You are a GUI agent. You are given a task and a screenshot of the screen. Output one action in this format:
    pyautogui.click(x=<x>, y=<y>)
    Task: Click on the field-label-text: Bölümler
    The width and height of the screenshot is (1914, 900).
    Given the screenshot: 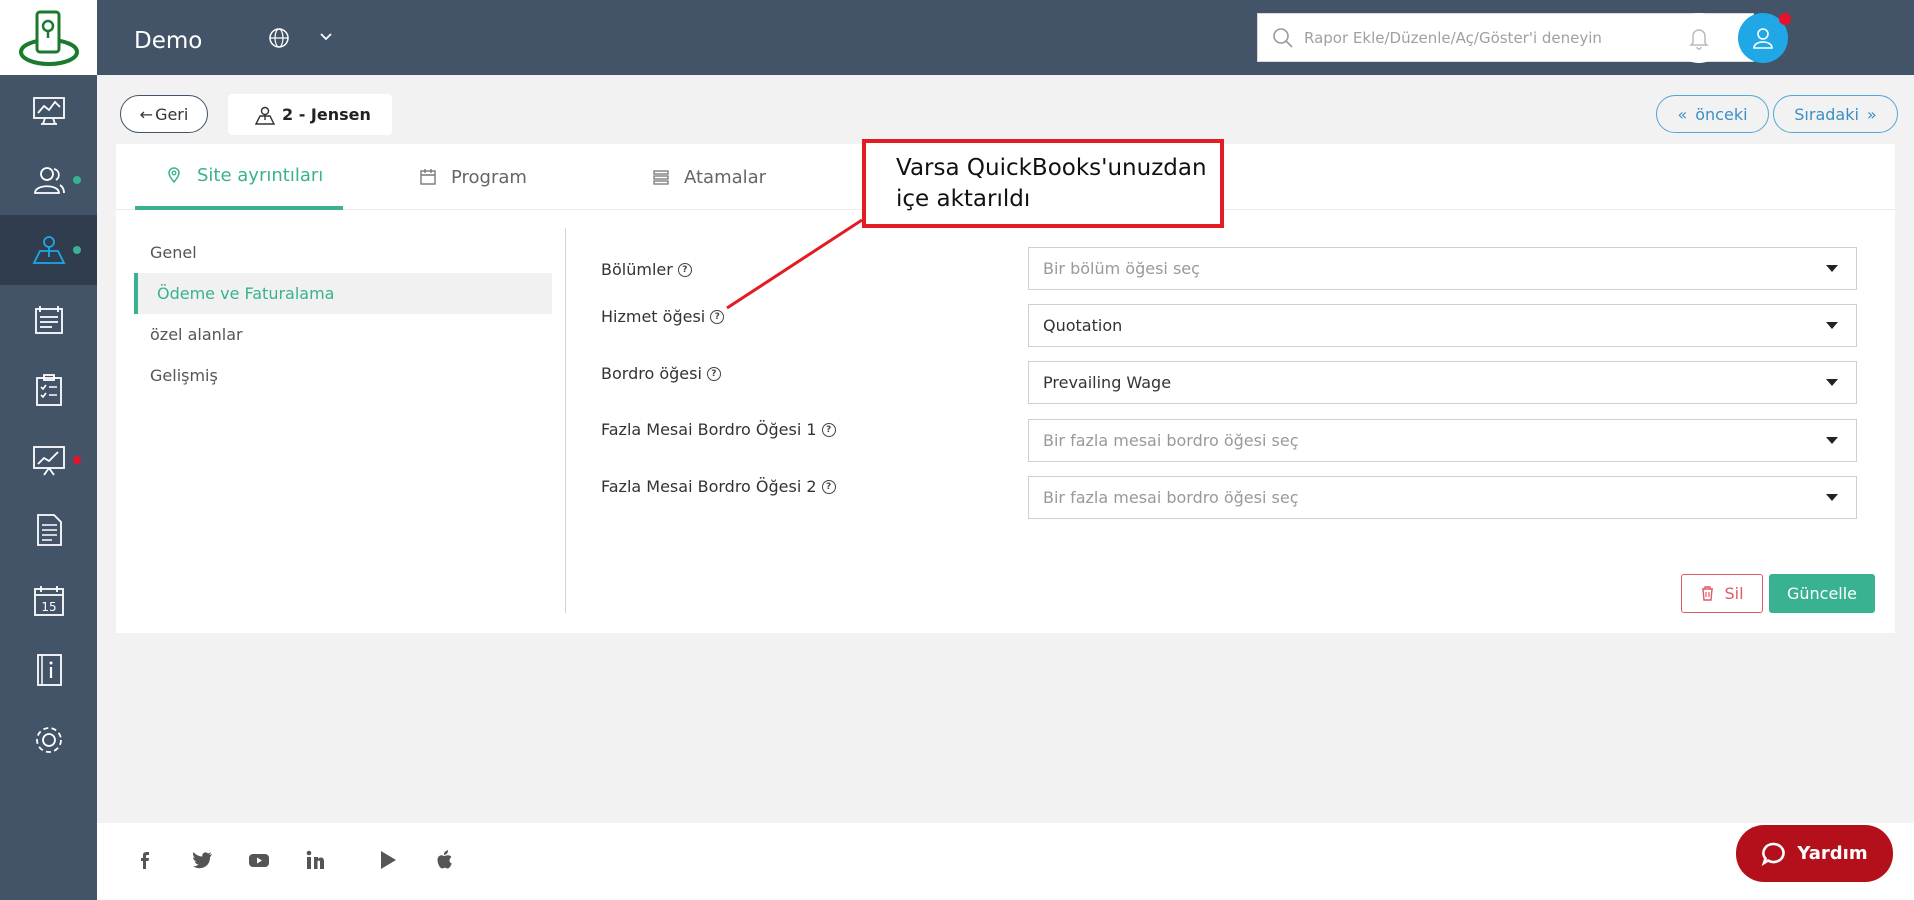 What is the action you would take?
    pyautogui.click(x=637, y=269)
    